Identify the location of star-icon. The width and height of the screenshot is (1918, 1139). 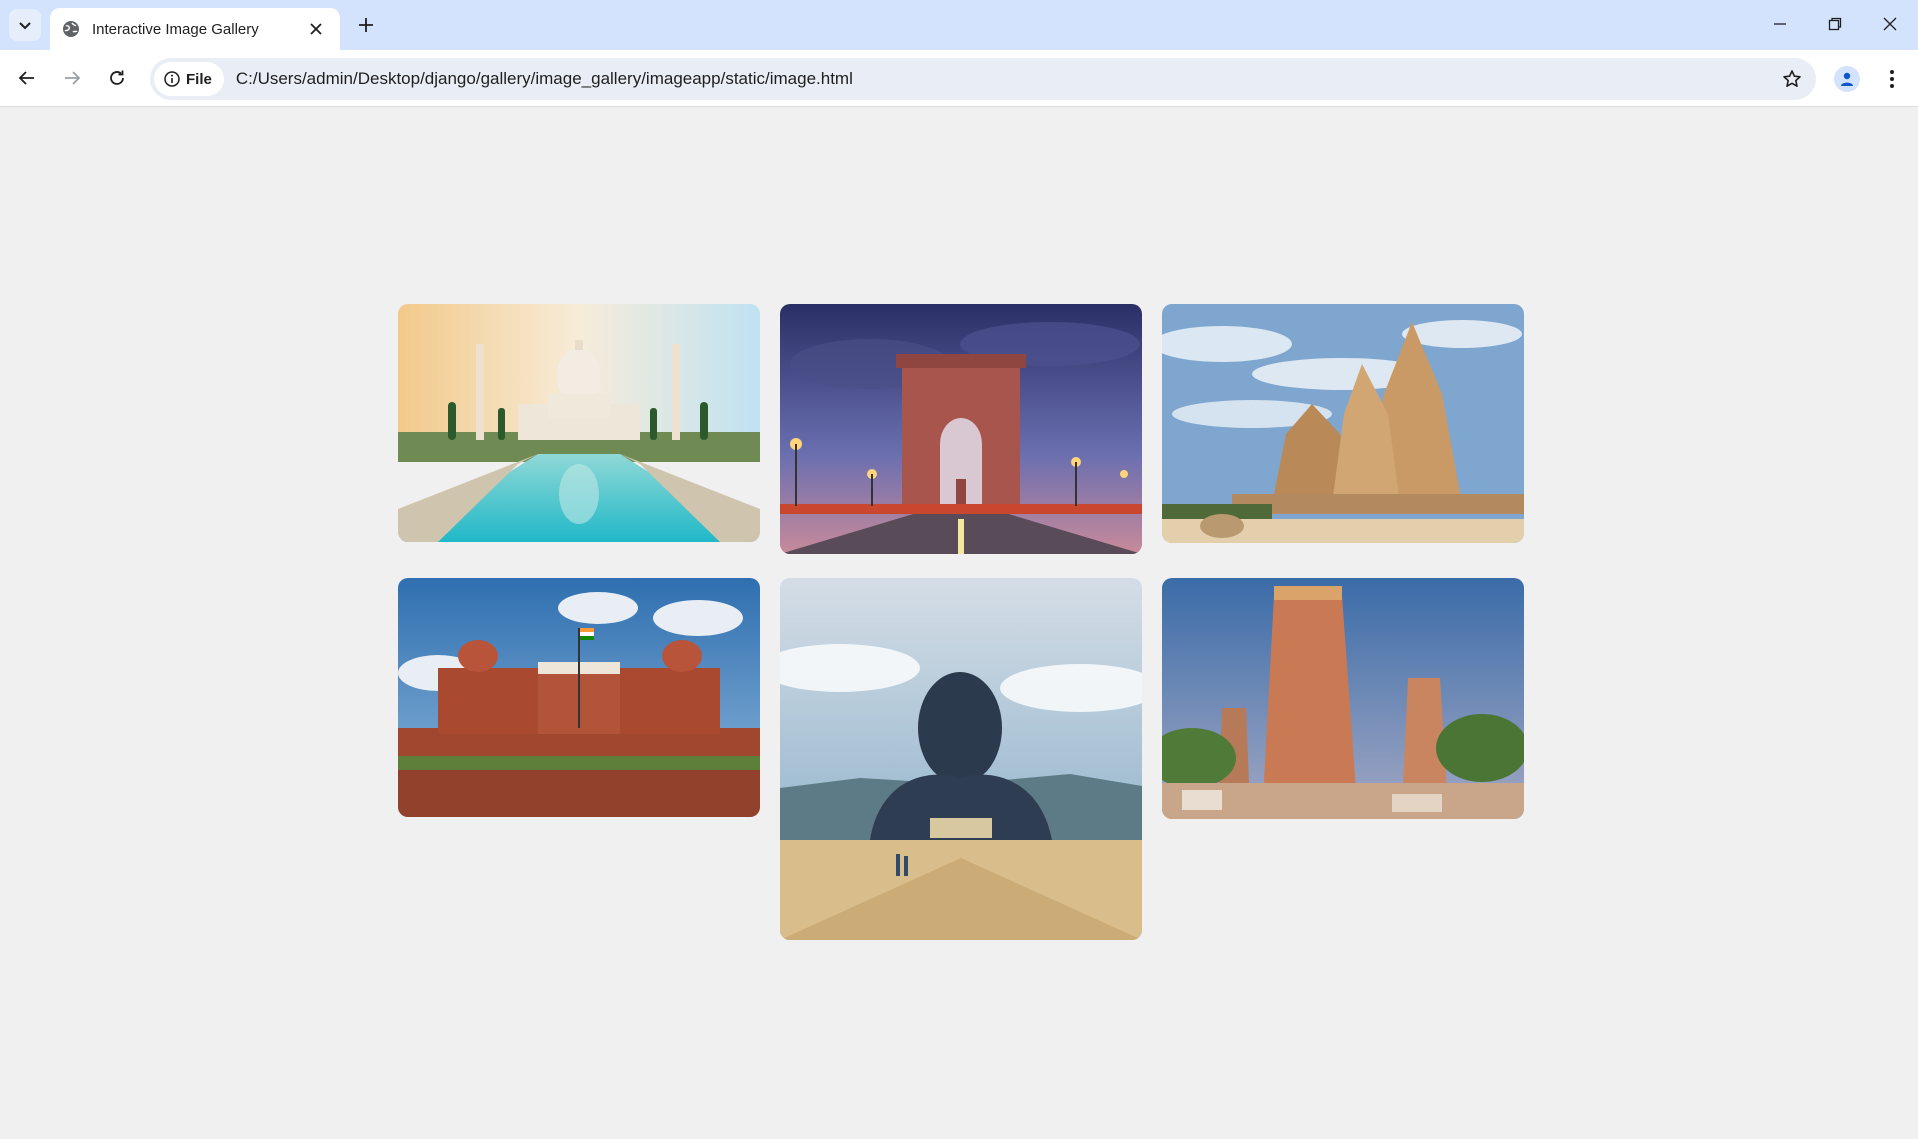
(1792, 78).